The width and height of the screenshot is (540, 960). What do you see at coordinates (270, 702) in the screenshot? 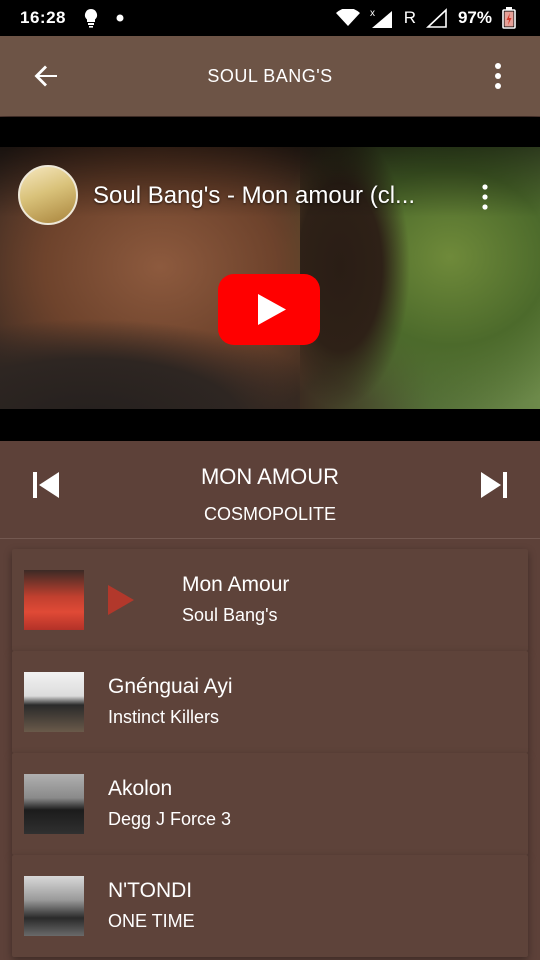
I see `playlist-item-gnenguai-ayi: Gnénguai Ayi Instinct Killers` at bounding box center [270, 702].